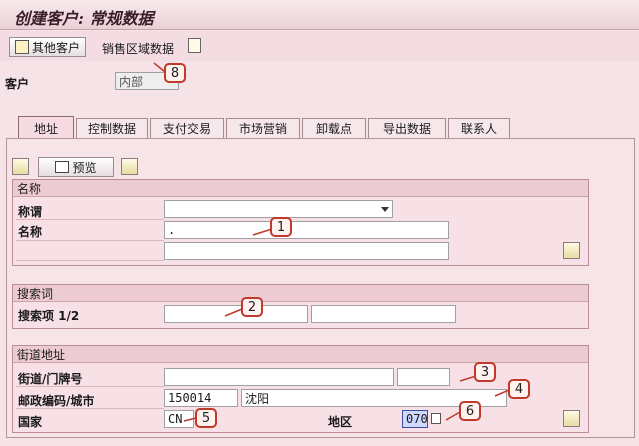 The width and height of the screenshot is (639, 446). Describe the element at coordinates (30, 232) in the screenshot. I see `name-label: 名称` at that location.